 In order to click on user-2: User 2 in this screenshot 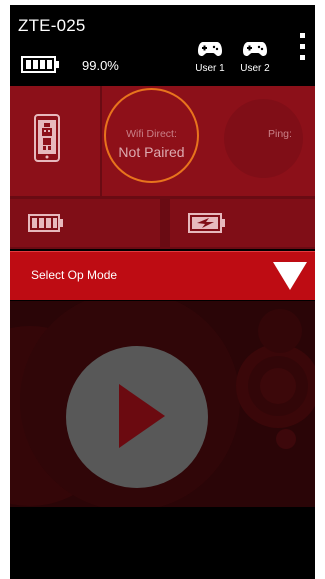, I will do `click(255, 57)`.